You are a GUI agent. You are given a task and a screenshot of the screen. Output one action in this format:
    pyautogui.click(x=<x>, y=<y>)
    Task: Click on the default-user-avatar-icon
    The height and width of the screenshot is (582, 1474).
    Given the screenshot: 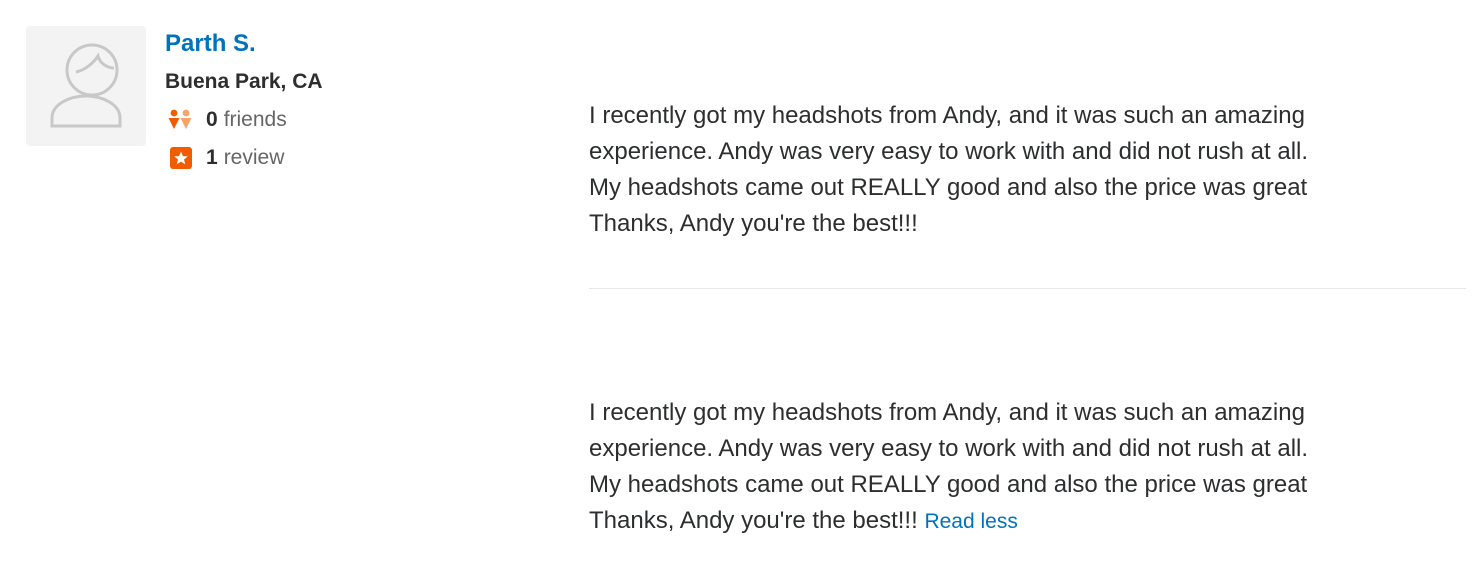 What is the action you would take?
    pyautogui.click(x=86, y=85)
    